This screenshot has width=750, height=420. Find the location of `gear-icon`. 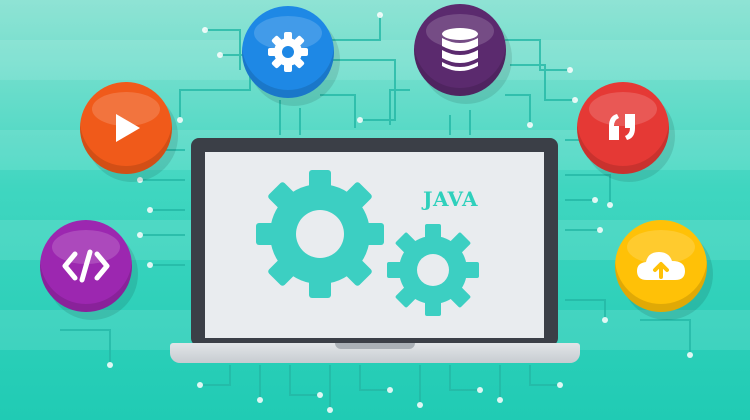

gear-icon is located at coordinates (288, 52).